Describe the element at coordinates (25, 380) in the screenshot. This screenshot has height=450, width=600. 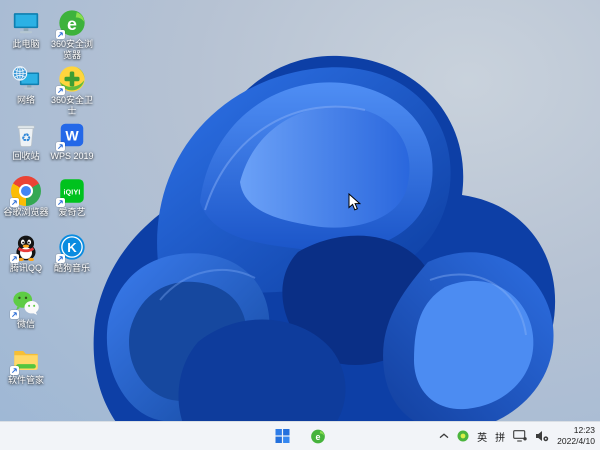
I see `icon-label: 软件管家` at that location.